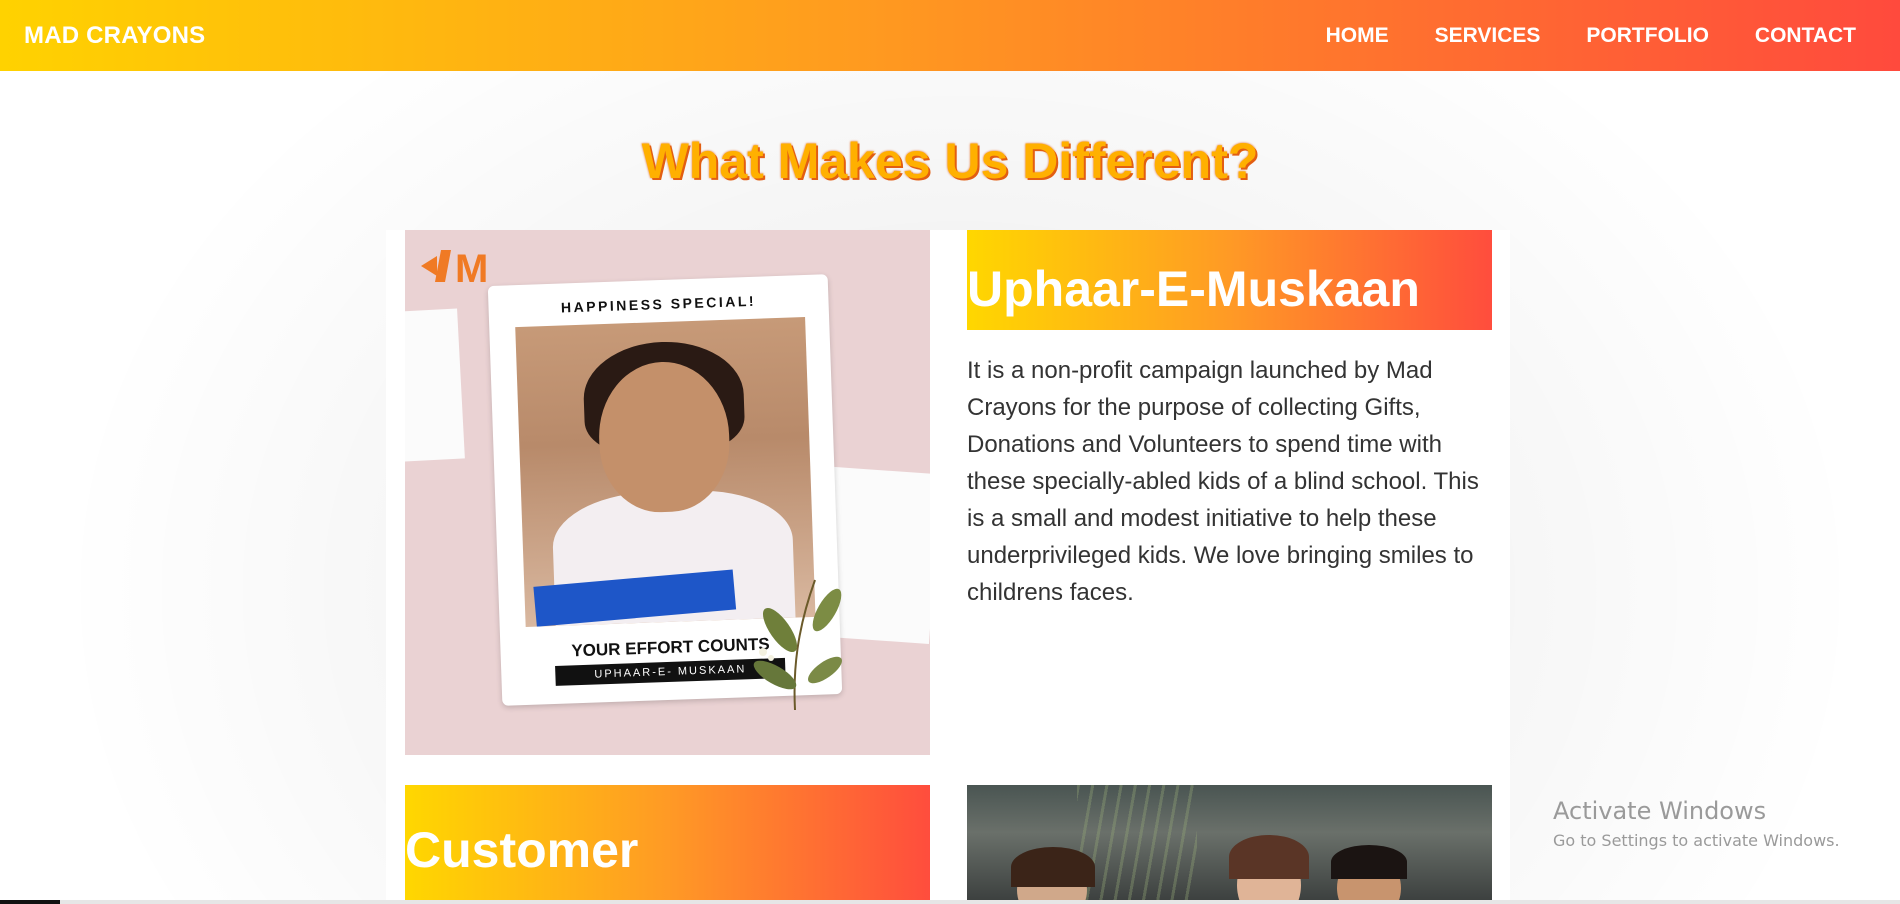 The height and width of the screenshot is (904, 1900). Describe the element at coordinates (1357, 36) in the screenshot. I see `nav-link-home: HOME` at that location.